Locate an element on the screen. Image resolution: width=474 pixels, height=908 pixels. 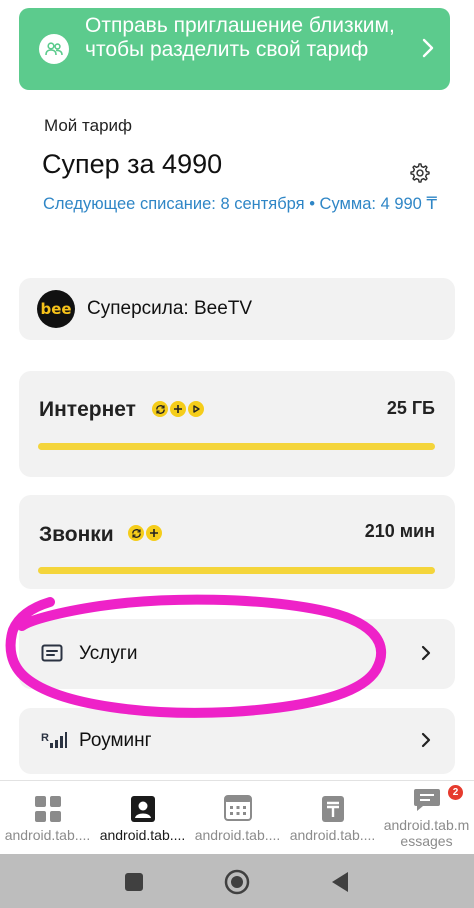
beetv-logo-text: bee is located at coordinates (56, 309).